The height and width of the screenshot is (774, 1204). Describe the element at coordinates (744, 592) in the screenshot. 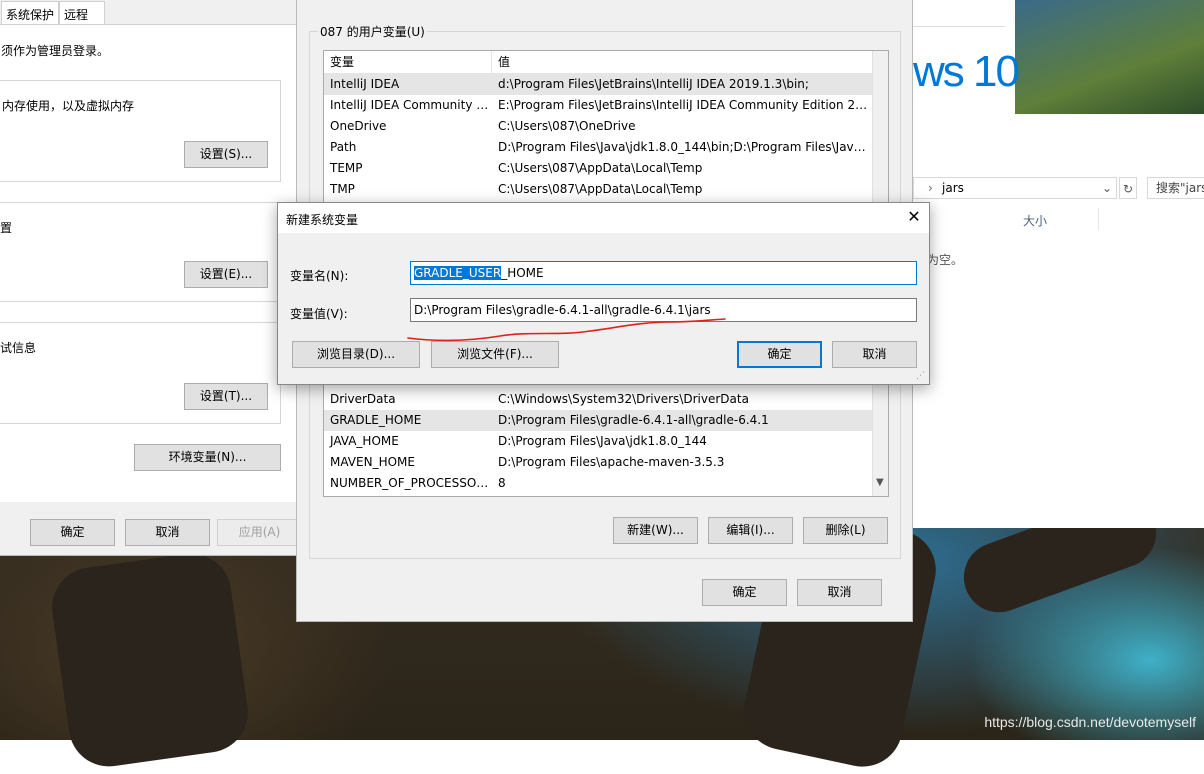

I see `env-ok-button: 确定` at that location.